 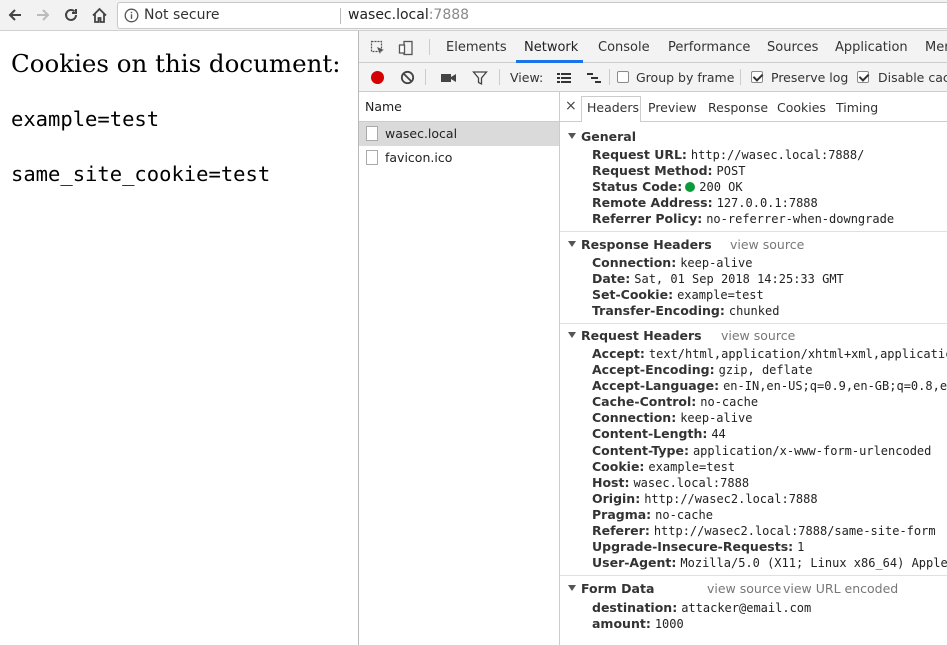 What do you see at coordinates (857, 107) in the screenshot?
I see `tab-timing: Timing` at bounding box center [857, 107].